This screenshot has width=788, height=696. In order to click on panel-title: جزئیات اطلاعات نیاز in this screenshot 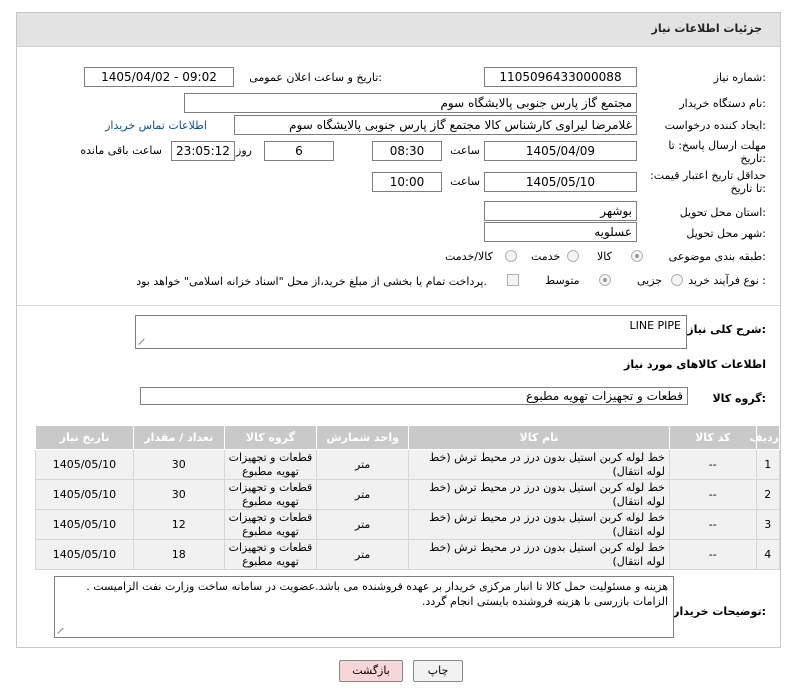, I will do `click(707, 28)`.